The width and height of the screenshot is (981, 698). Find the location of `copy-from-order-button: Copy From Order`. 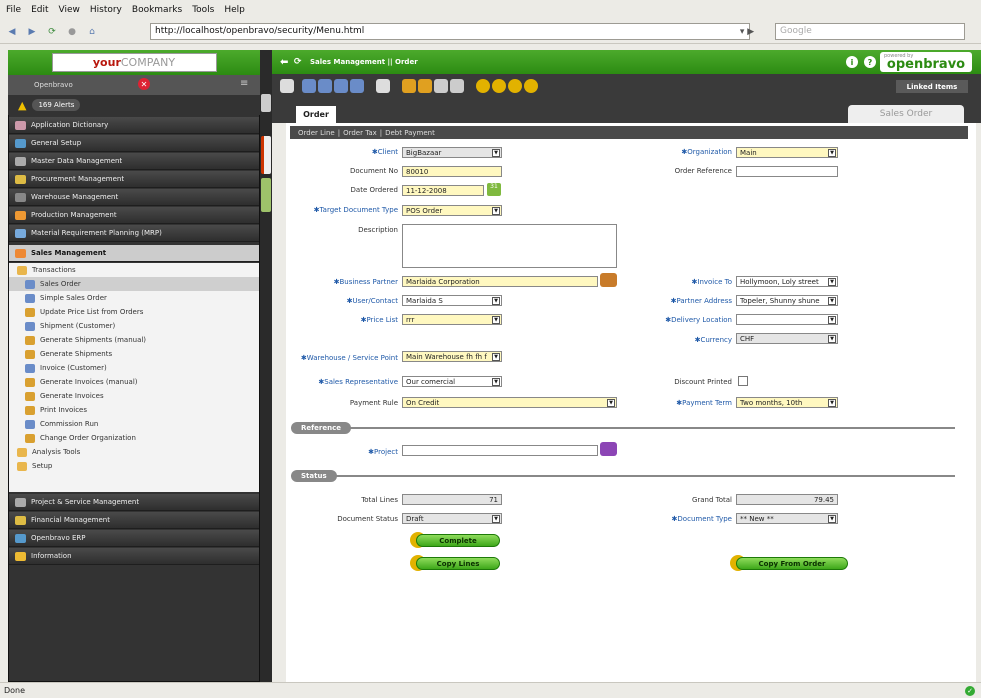

copy-from-order-button: Copy From Order is located at coordinates (792, 563).